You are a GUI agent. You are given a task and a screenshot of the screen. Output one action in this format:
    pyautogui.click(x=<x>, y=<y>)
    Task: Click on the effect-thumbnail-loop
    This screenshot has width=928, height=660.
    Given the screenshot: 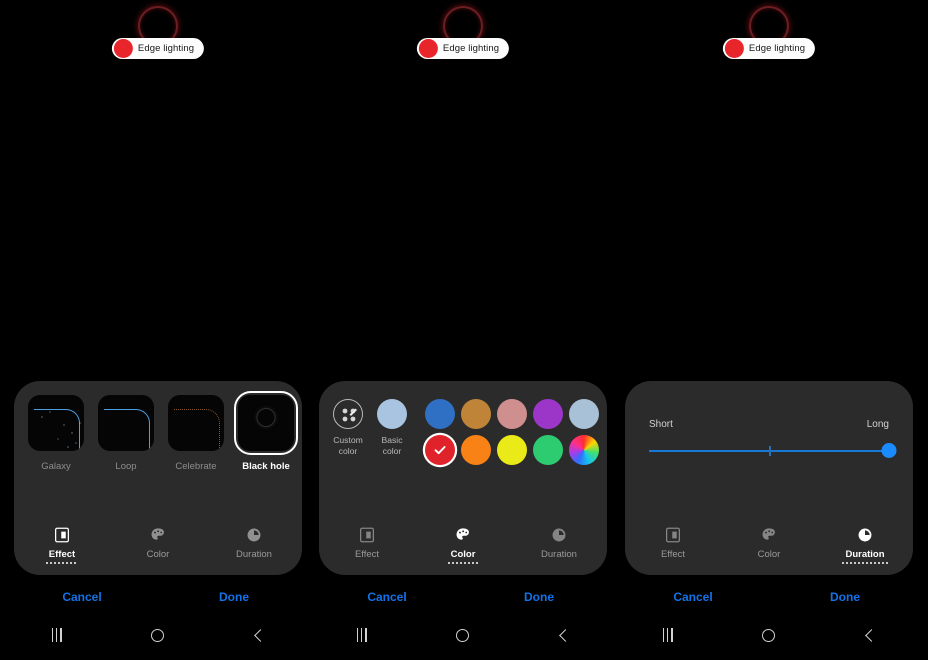 What is the action you would take?
    pyautogui.click(x=126, y=423)
    